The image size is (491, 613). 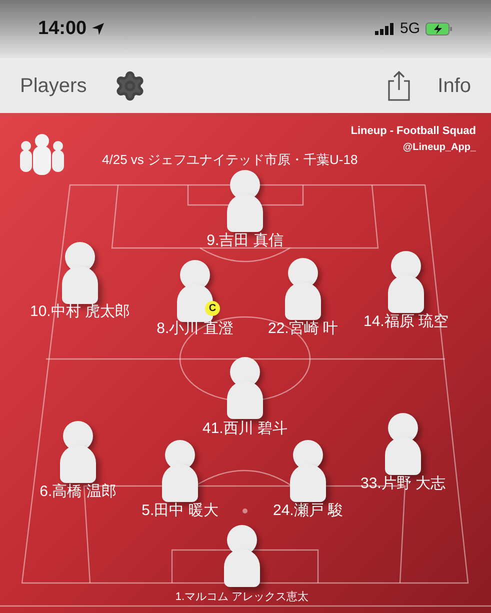 I want to click on location-arrow-icon, so click(x=97, y=29).